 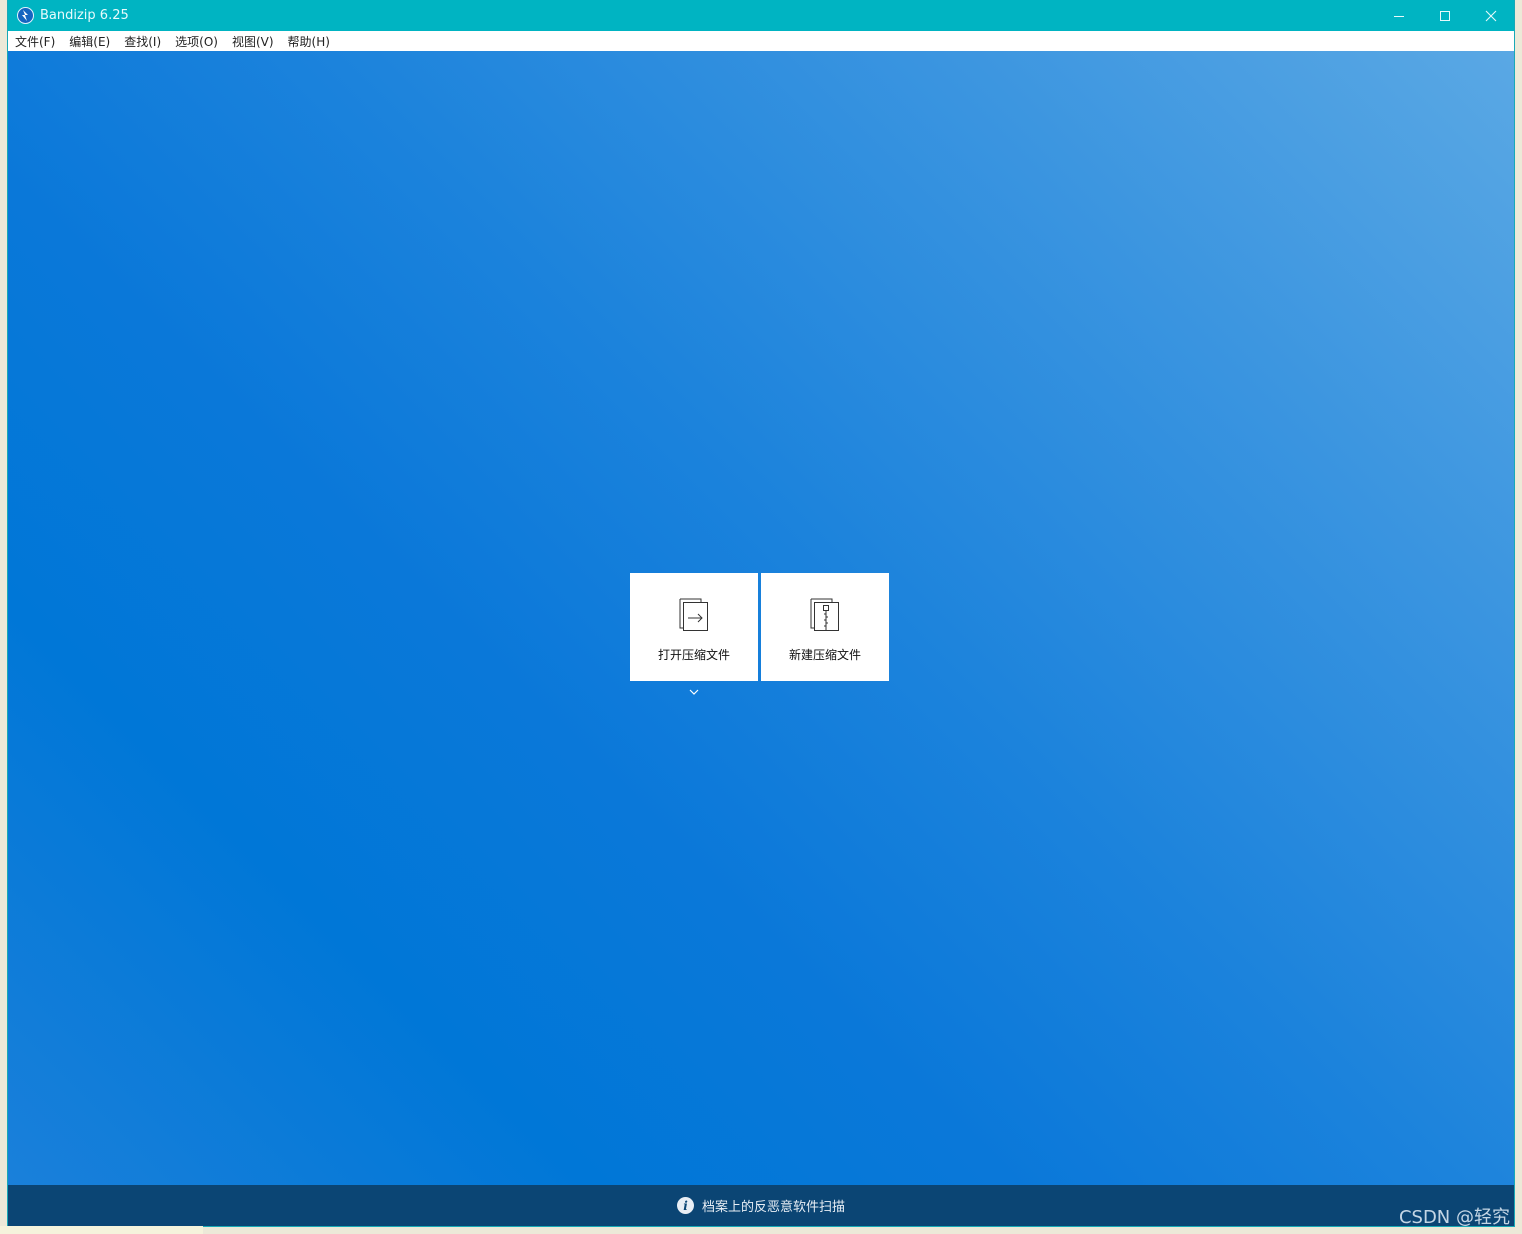 I want to click on bandizip-logo-icon, so click(x=25, y=15).